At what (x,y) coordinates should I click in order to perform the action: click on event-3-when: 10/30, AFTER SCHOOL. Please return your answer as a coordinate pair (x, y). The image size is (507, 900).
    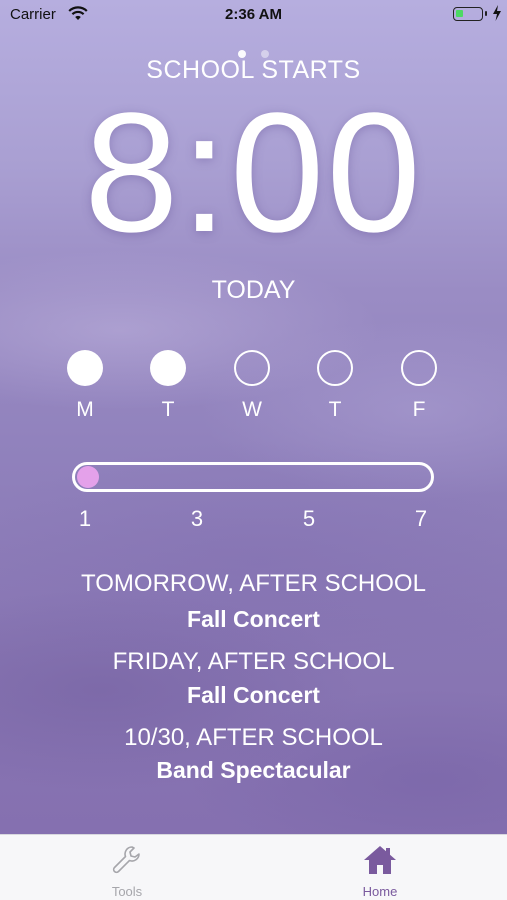
    Looking at the image, I should click on (253, 737).